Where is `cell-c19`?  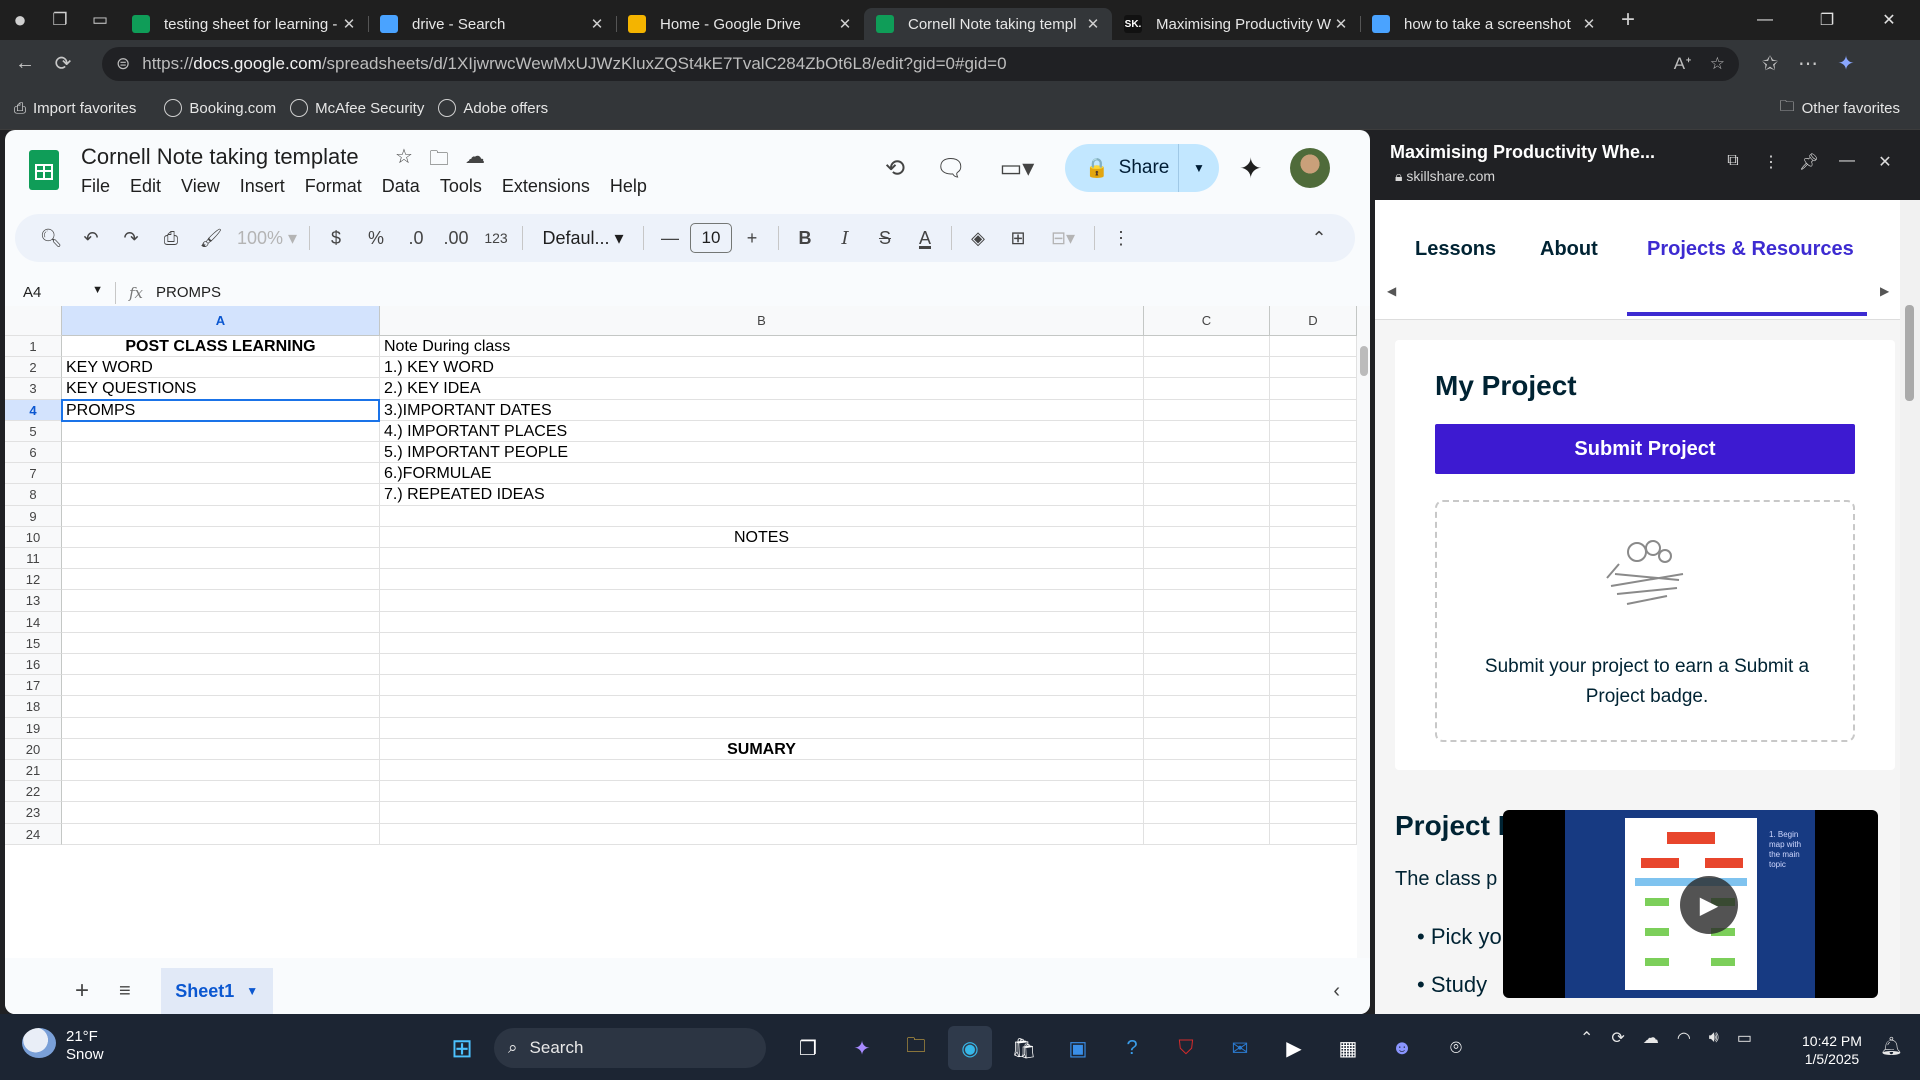 cell-c19 is located at coordinates (1207, 728).